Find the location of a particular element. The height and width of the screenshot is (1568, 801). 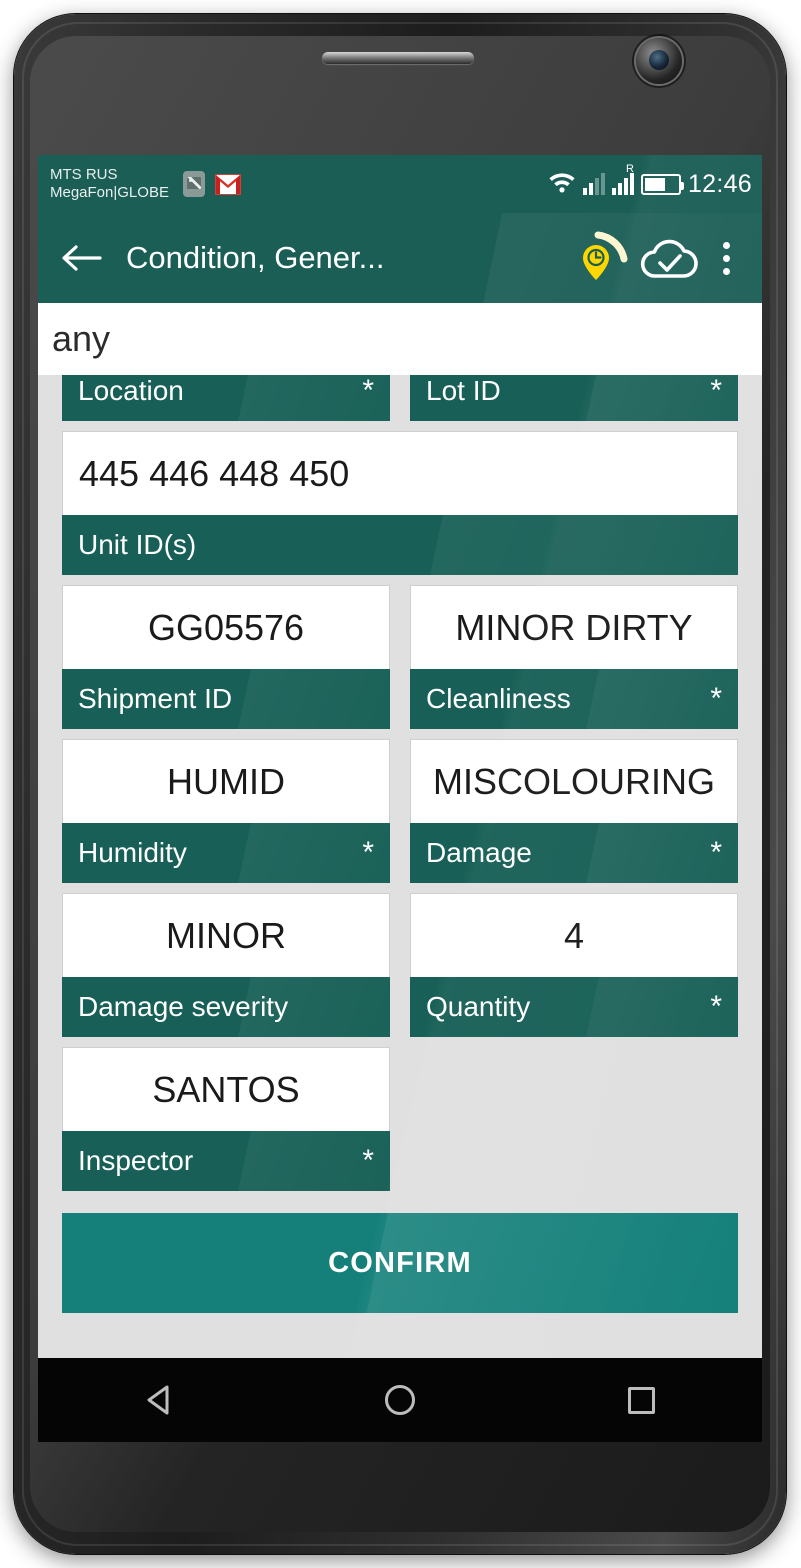

location-pin-clock-icon is located at coordinates (603, 258).